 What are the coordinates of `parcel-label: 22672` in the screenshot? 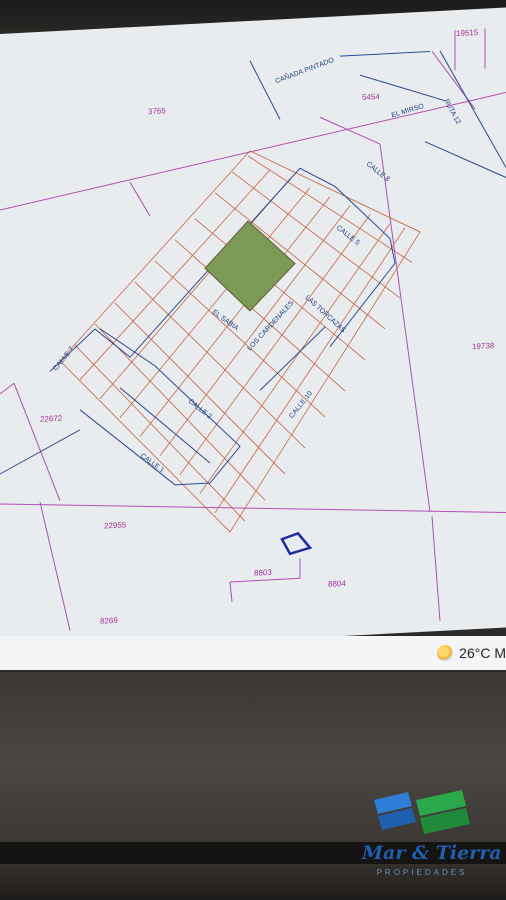 It's located at (51, 419).